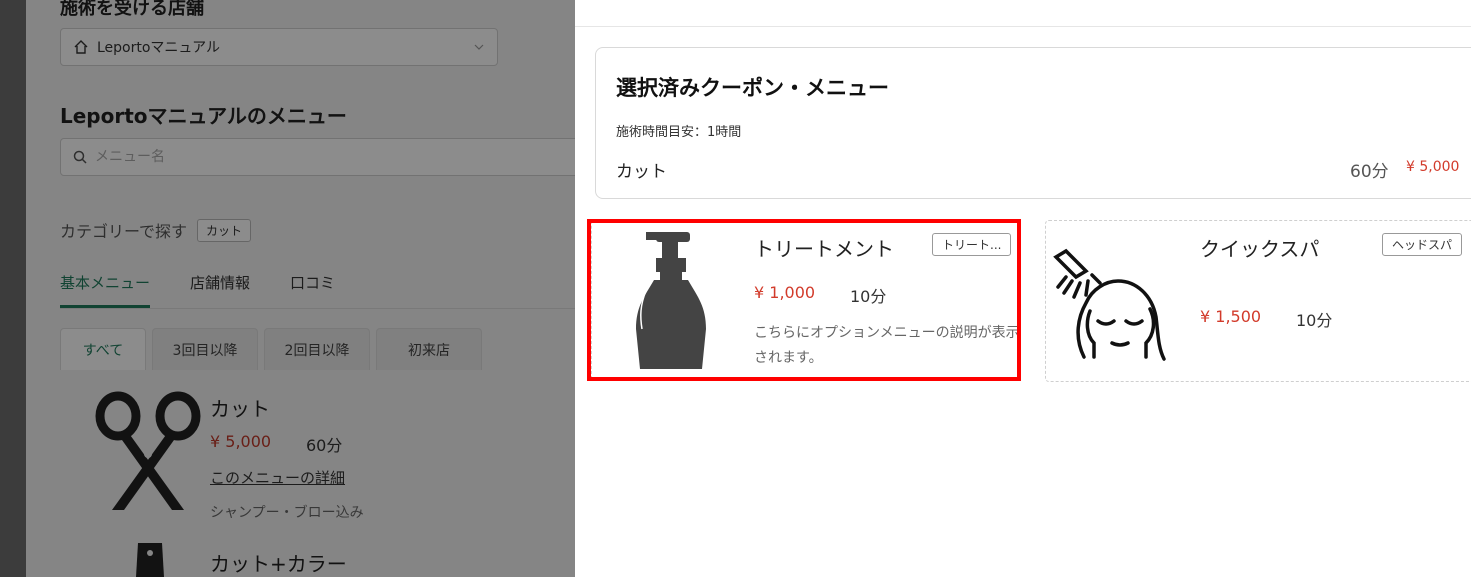  Describe the element at coordinates (124, 231) in the screenshot. I see `category-label: カテゴリーで探す` at that location.